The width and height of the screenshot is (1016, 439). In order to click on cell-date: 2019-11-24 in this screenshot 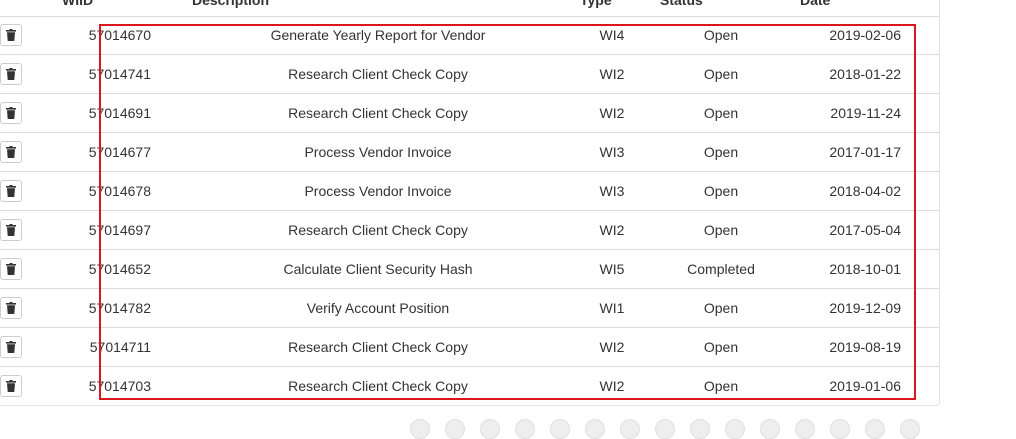, I will do `click(865, 113)`.